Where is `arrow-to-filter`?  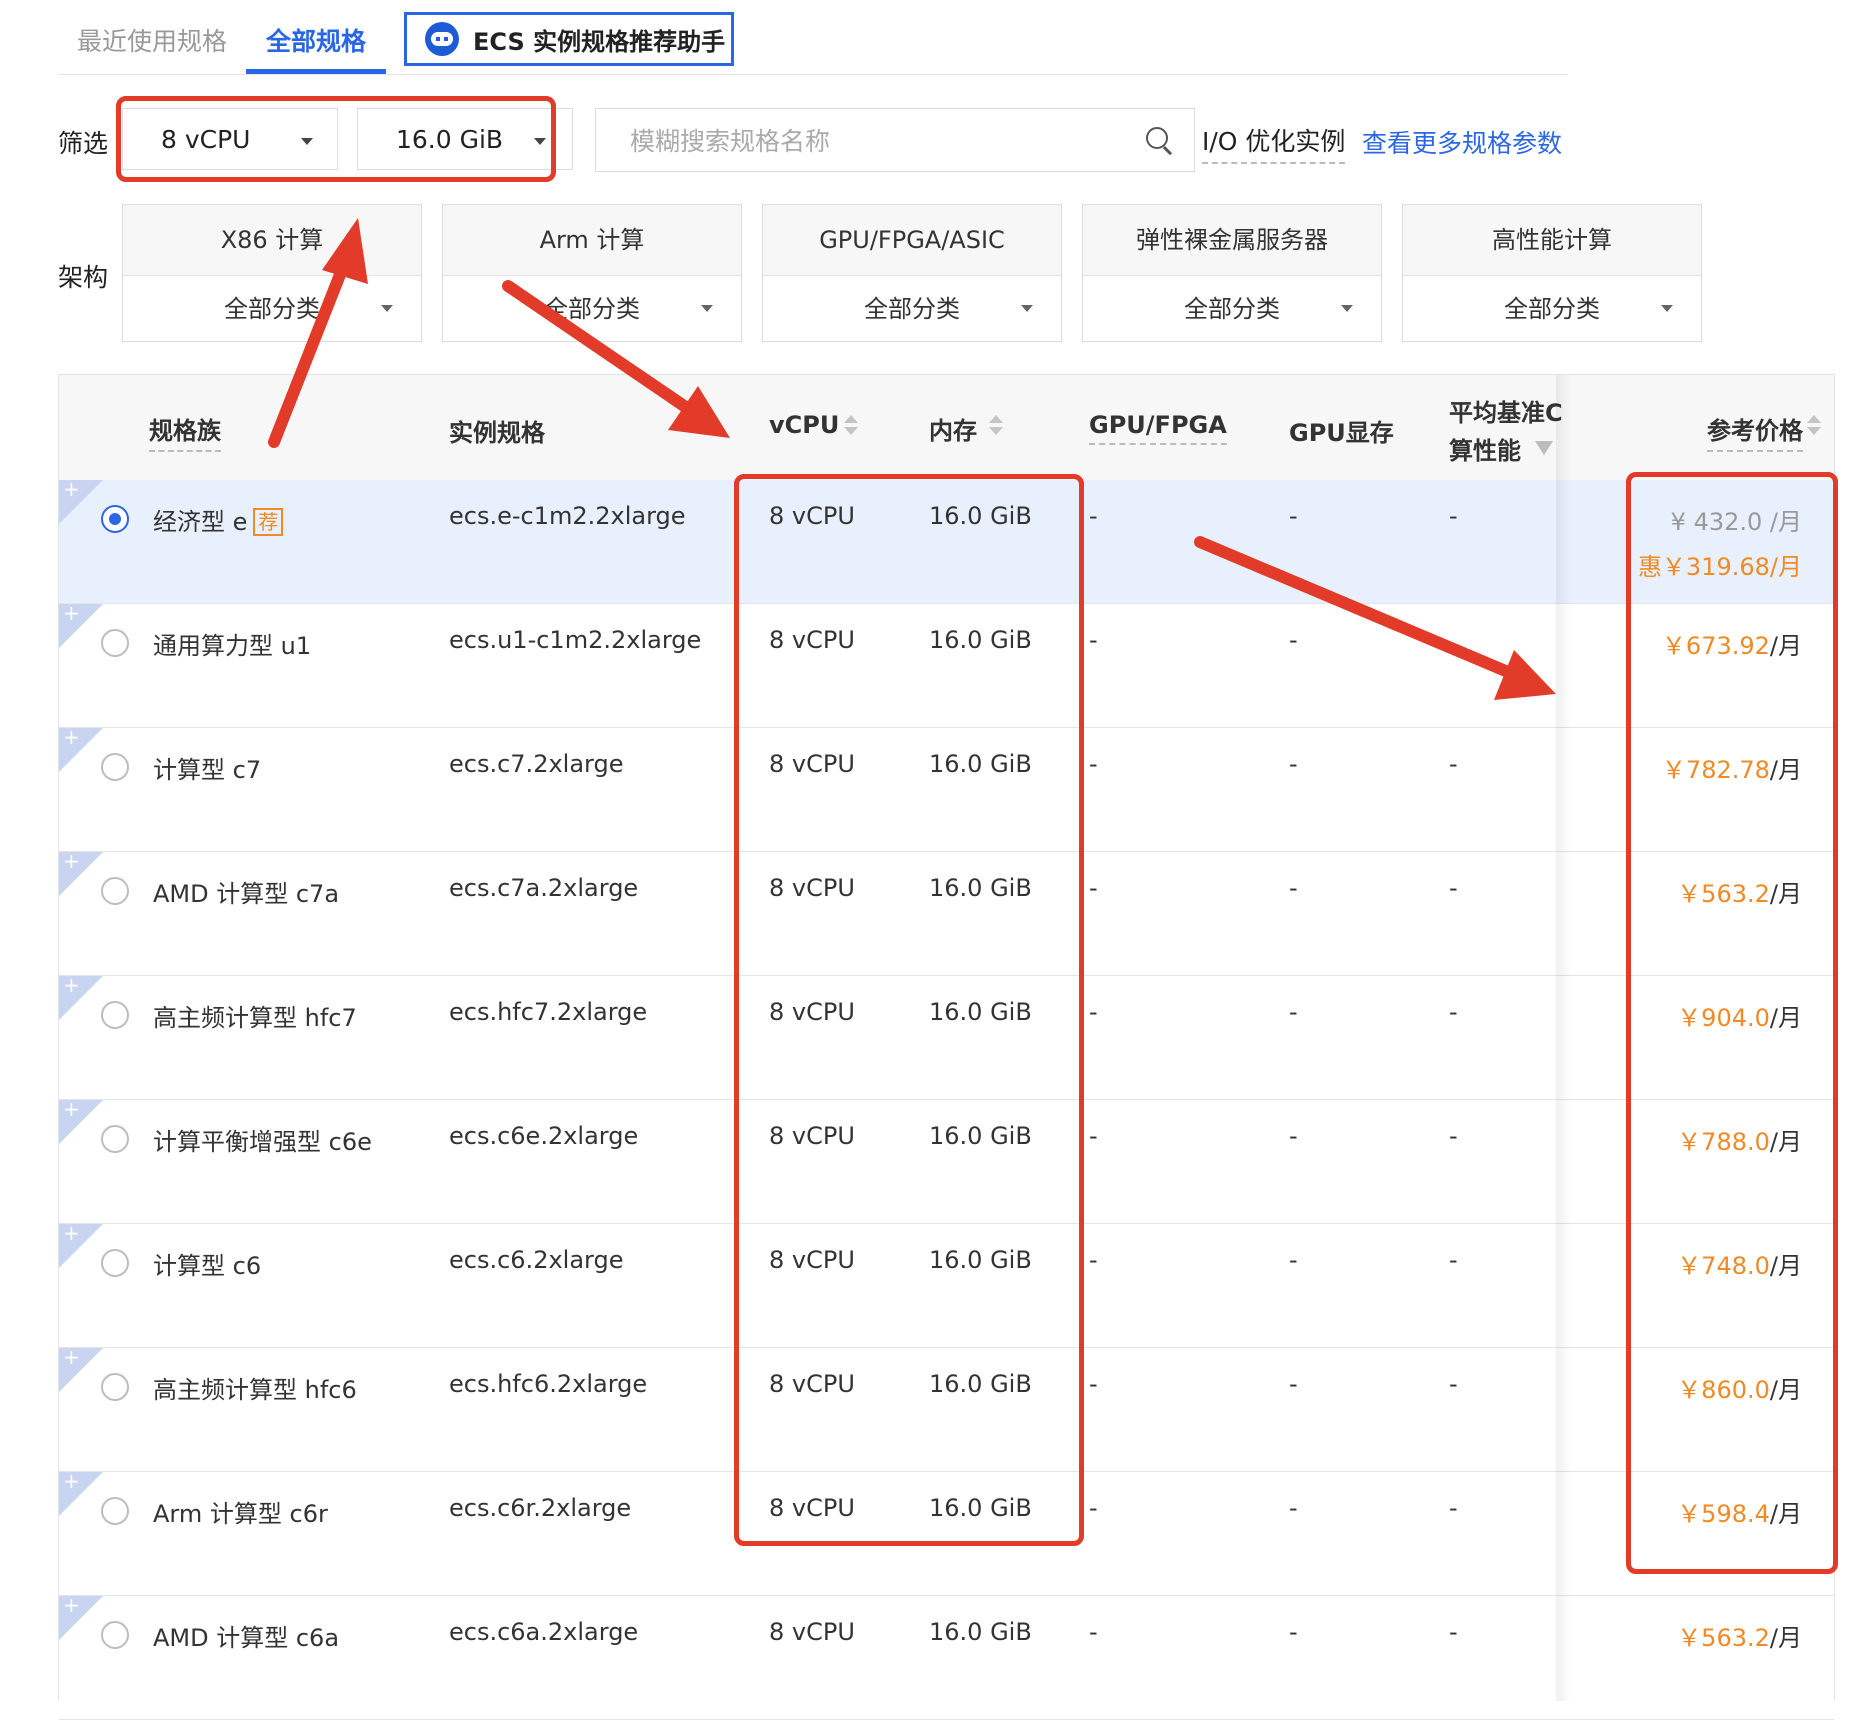 arrow-to-filter is located at coordinates (318, 333).